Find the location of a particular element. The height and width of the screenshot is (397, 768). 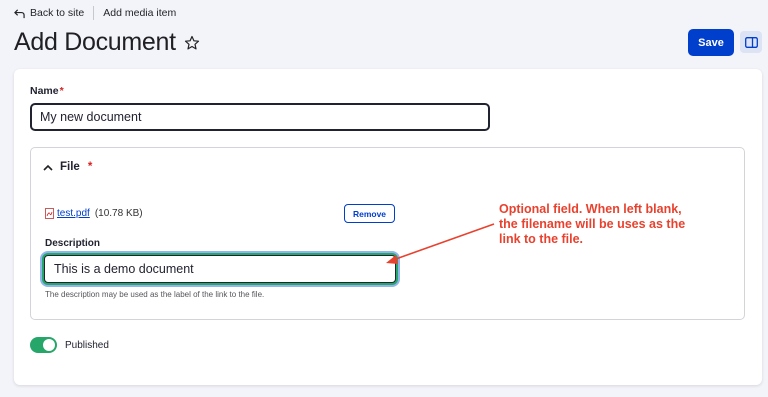

file-item: test.pdf (10.78 KB) is located at coordinates (94, 213).